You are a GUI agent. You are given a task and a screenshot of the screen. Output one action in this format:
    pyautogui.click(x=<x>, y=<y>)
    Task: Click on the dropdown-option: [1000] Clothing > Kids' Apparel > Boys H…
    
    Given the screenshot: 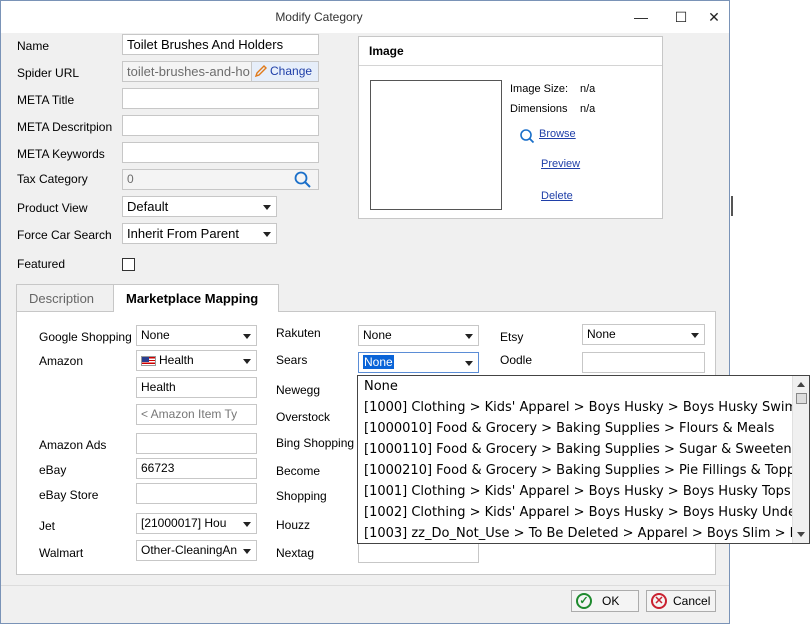 What is the action you would take?
    pyautogui.click(x=586, y=407)
    